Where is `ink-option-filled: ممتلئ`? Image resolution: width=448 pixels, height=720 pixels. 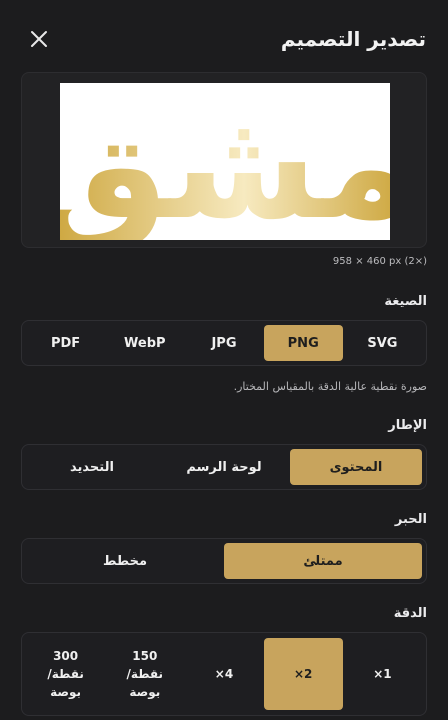 ink-option-filled: ممتلئ is located at coordinates (323, 561).